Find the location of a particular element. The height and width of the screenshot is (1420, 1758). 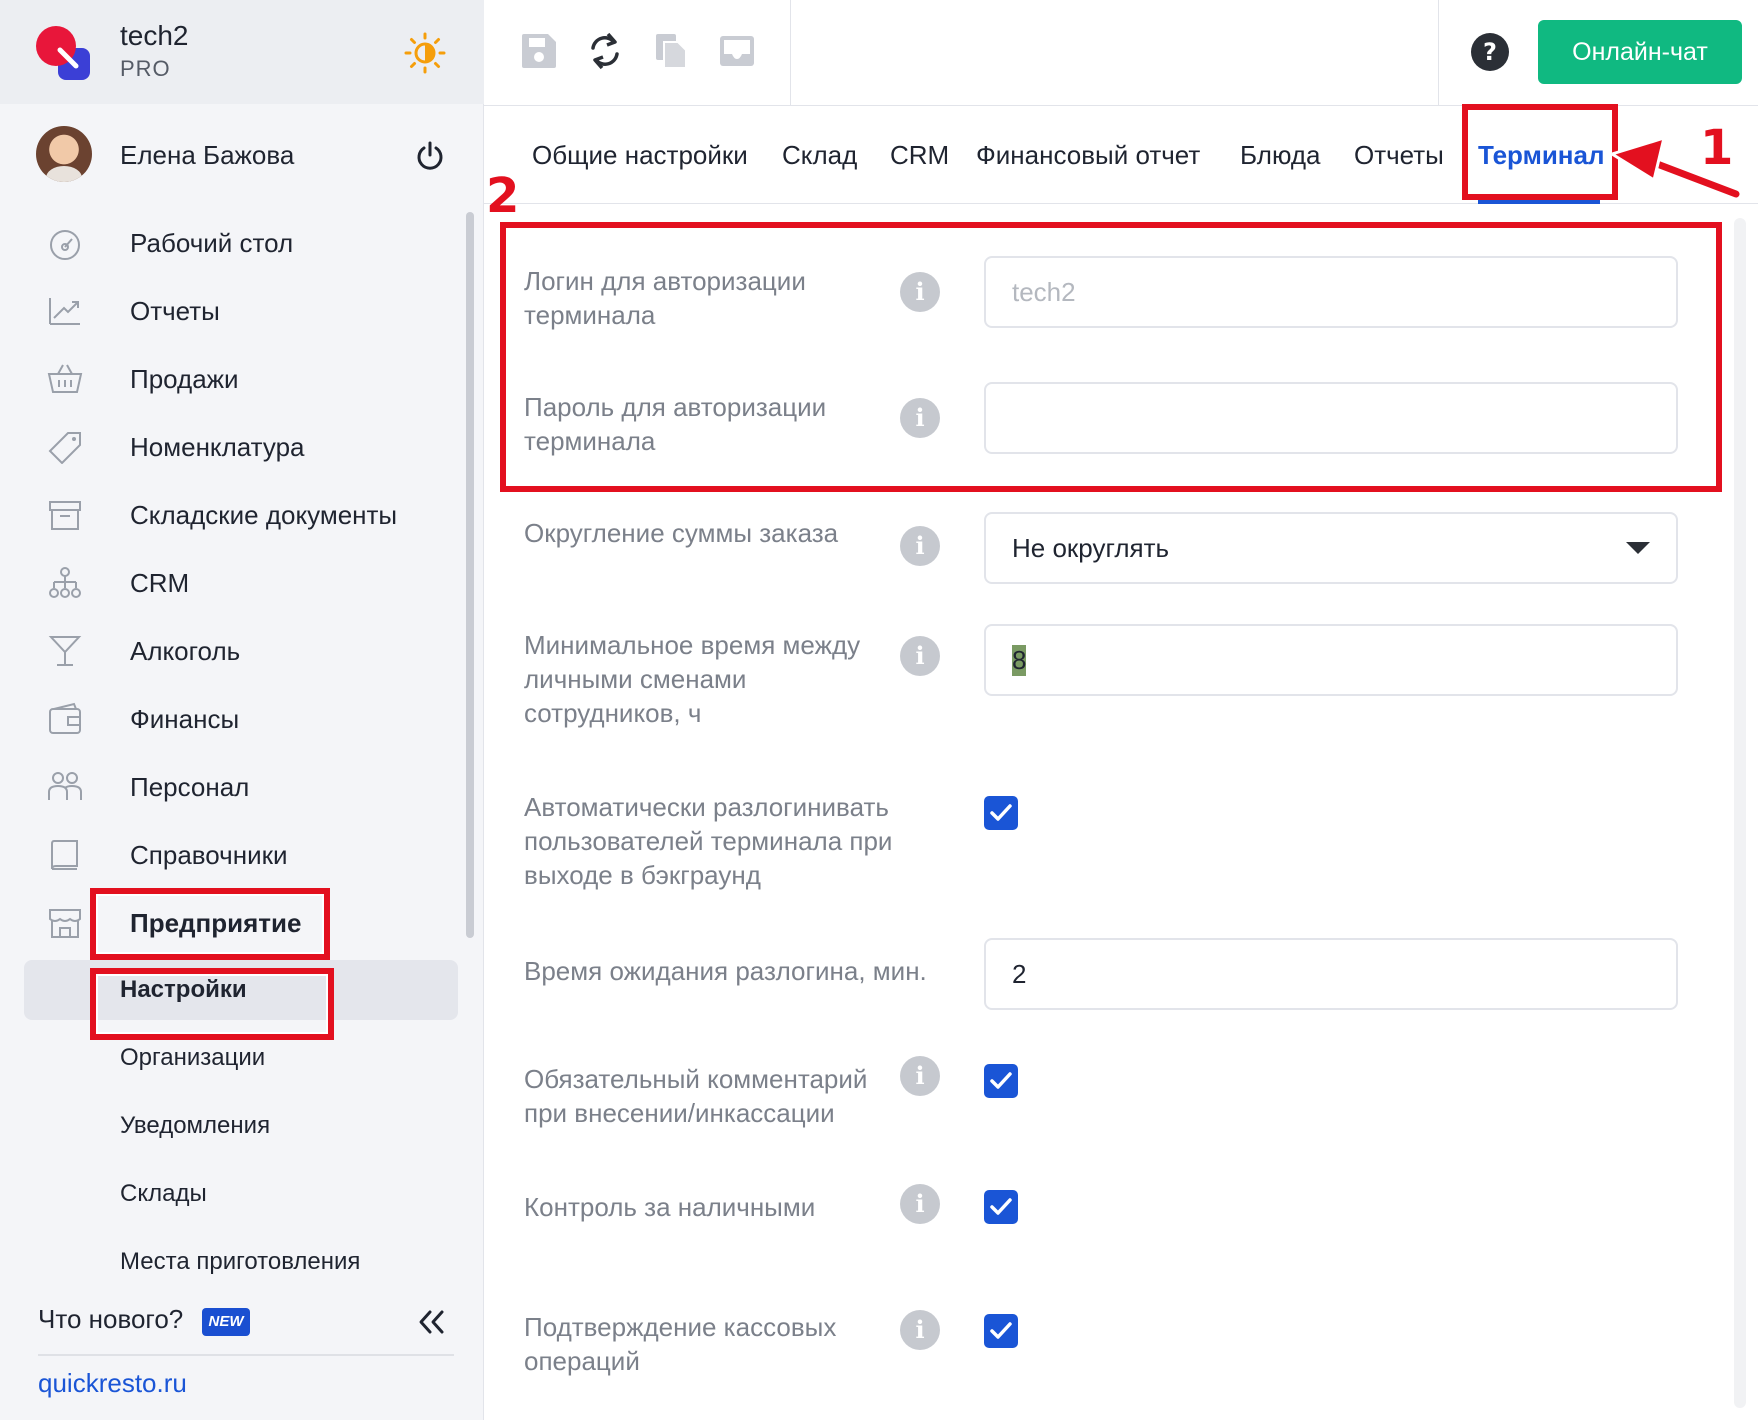

nav-subitem-settings: Настройки is located at coordinates (241, 990).